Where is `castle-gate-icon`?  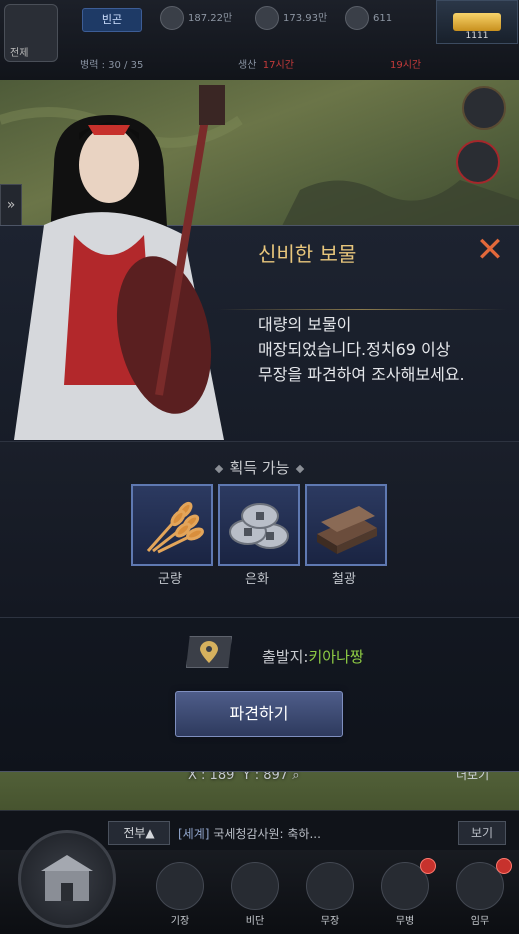
castle-gate-icon is located at coordinates (67, 878).